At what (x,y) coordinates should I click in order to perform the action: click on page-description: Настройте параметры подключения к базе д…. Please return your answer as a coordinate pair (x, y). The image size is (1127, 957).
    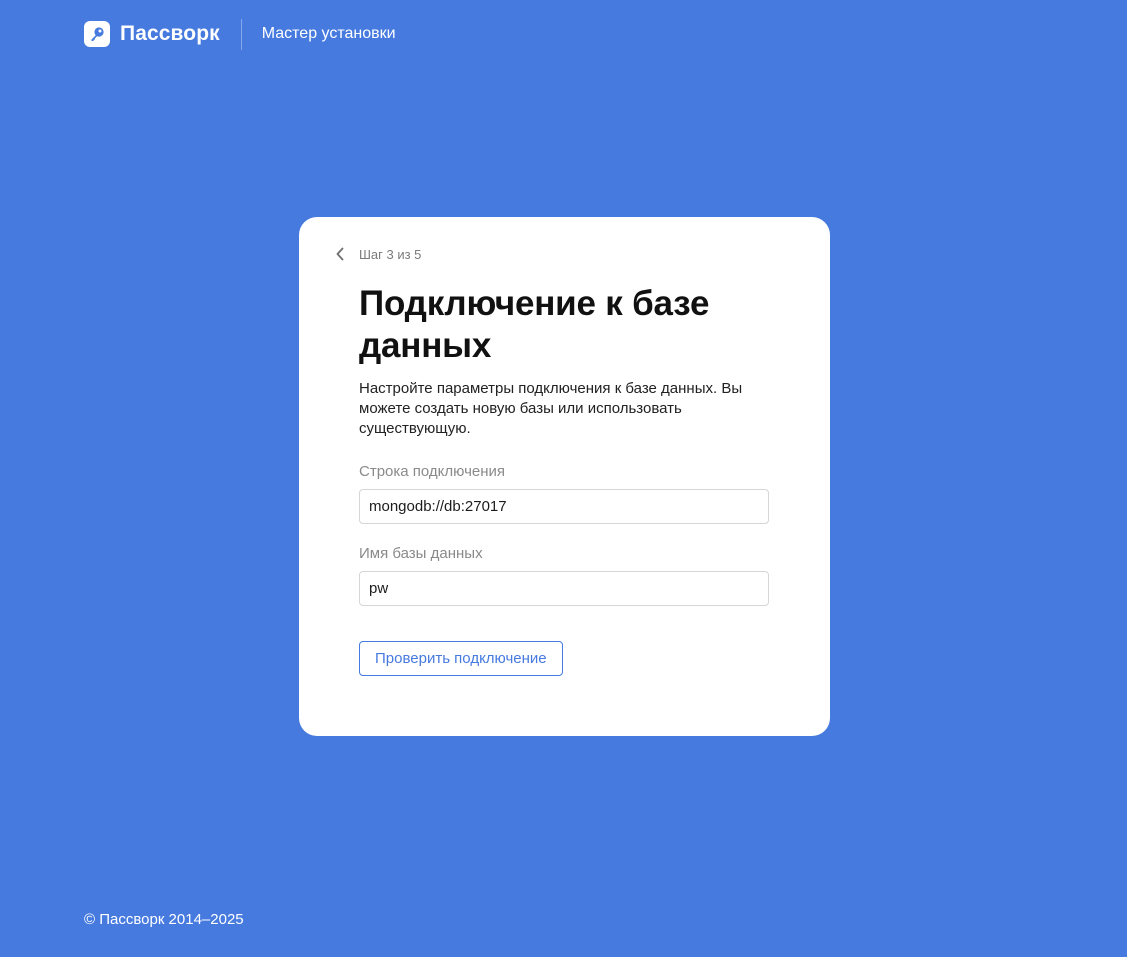
    Looking at the image, I should click on (551, 408).